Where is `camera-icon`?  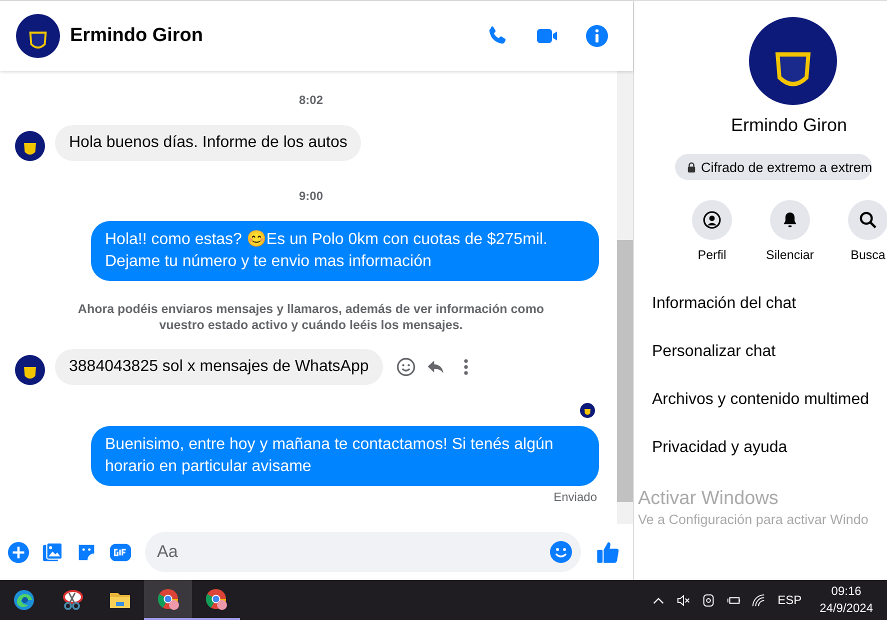 camera-icon is located at coordinates (708, 600).